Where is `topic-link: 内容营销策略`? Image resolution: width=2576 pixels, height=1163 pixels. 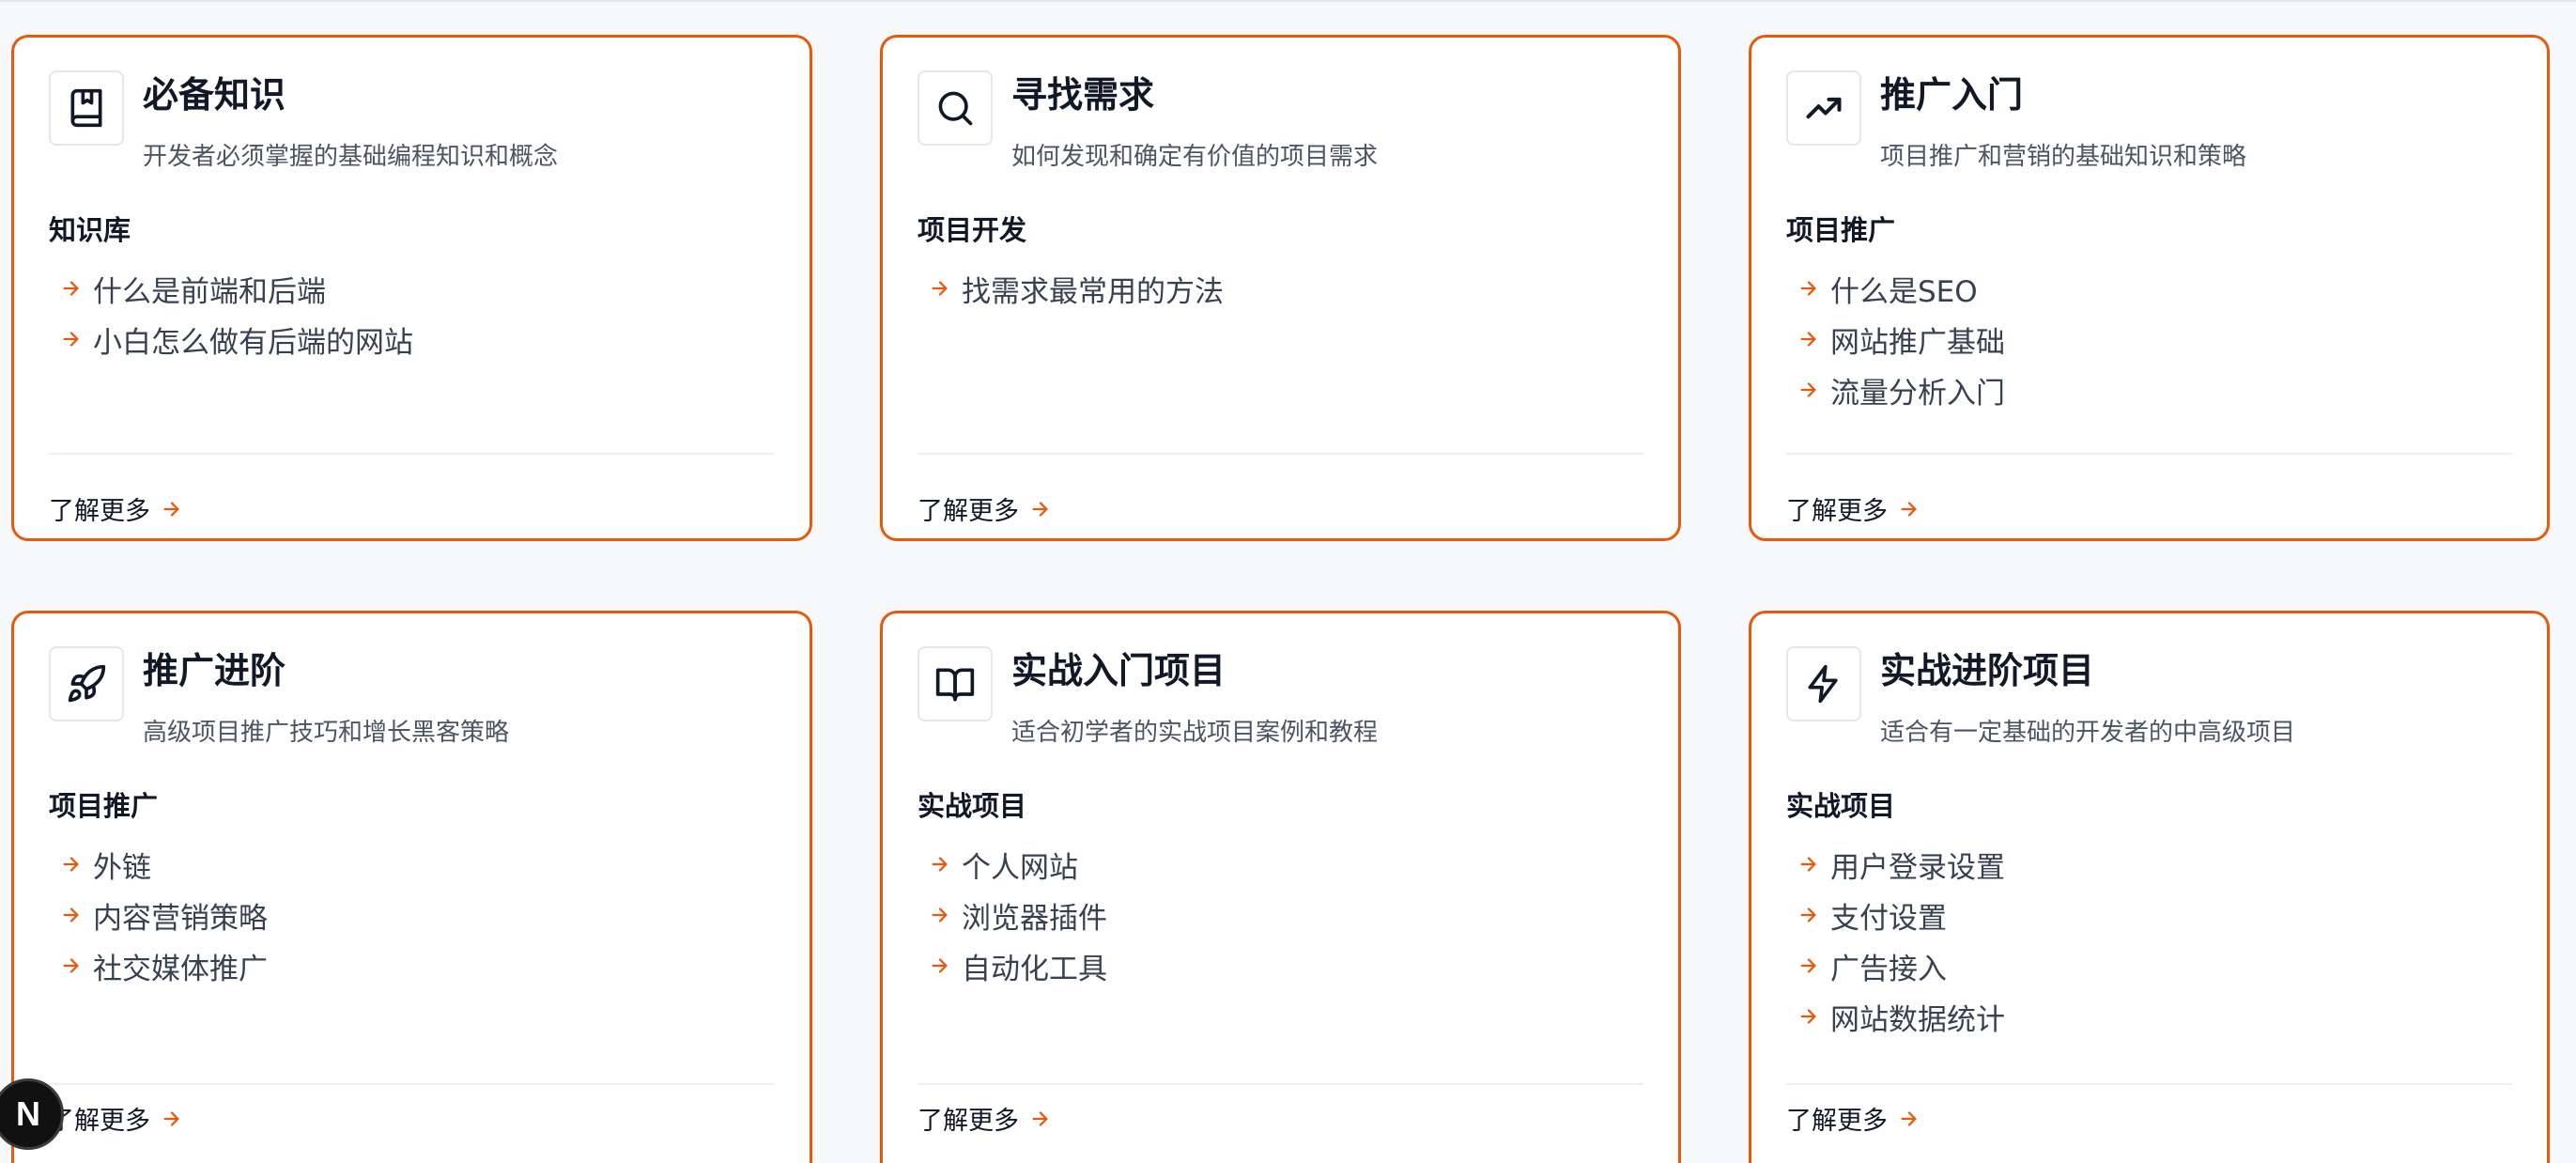 topic-link: 内容营销策略 is located at coordinates (164, 915).